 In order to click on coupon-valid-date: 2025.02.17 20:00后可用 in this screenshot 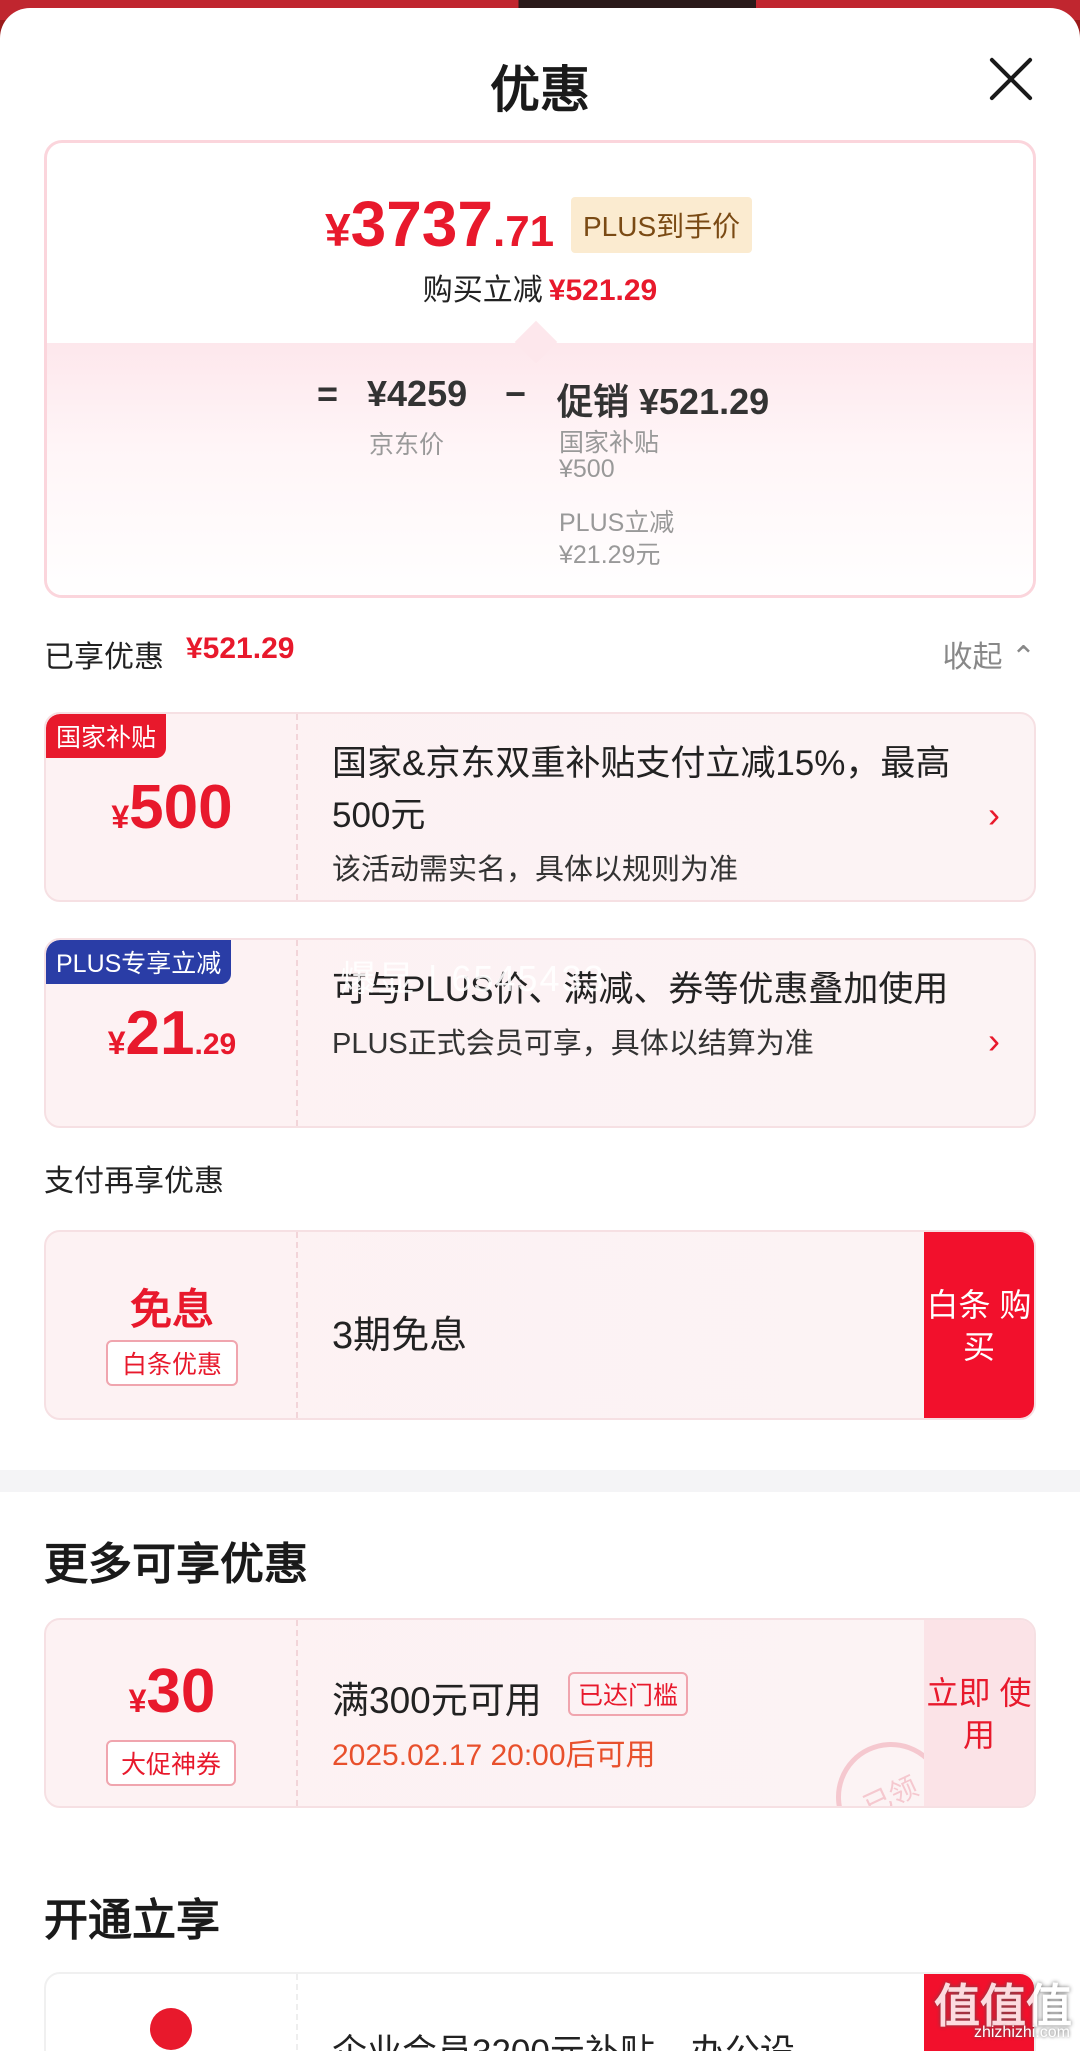, I will do `click(494, 1755)`.